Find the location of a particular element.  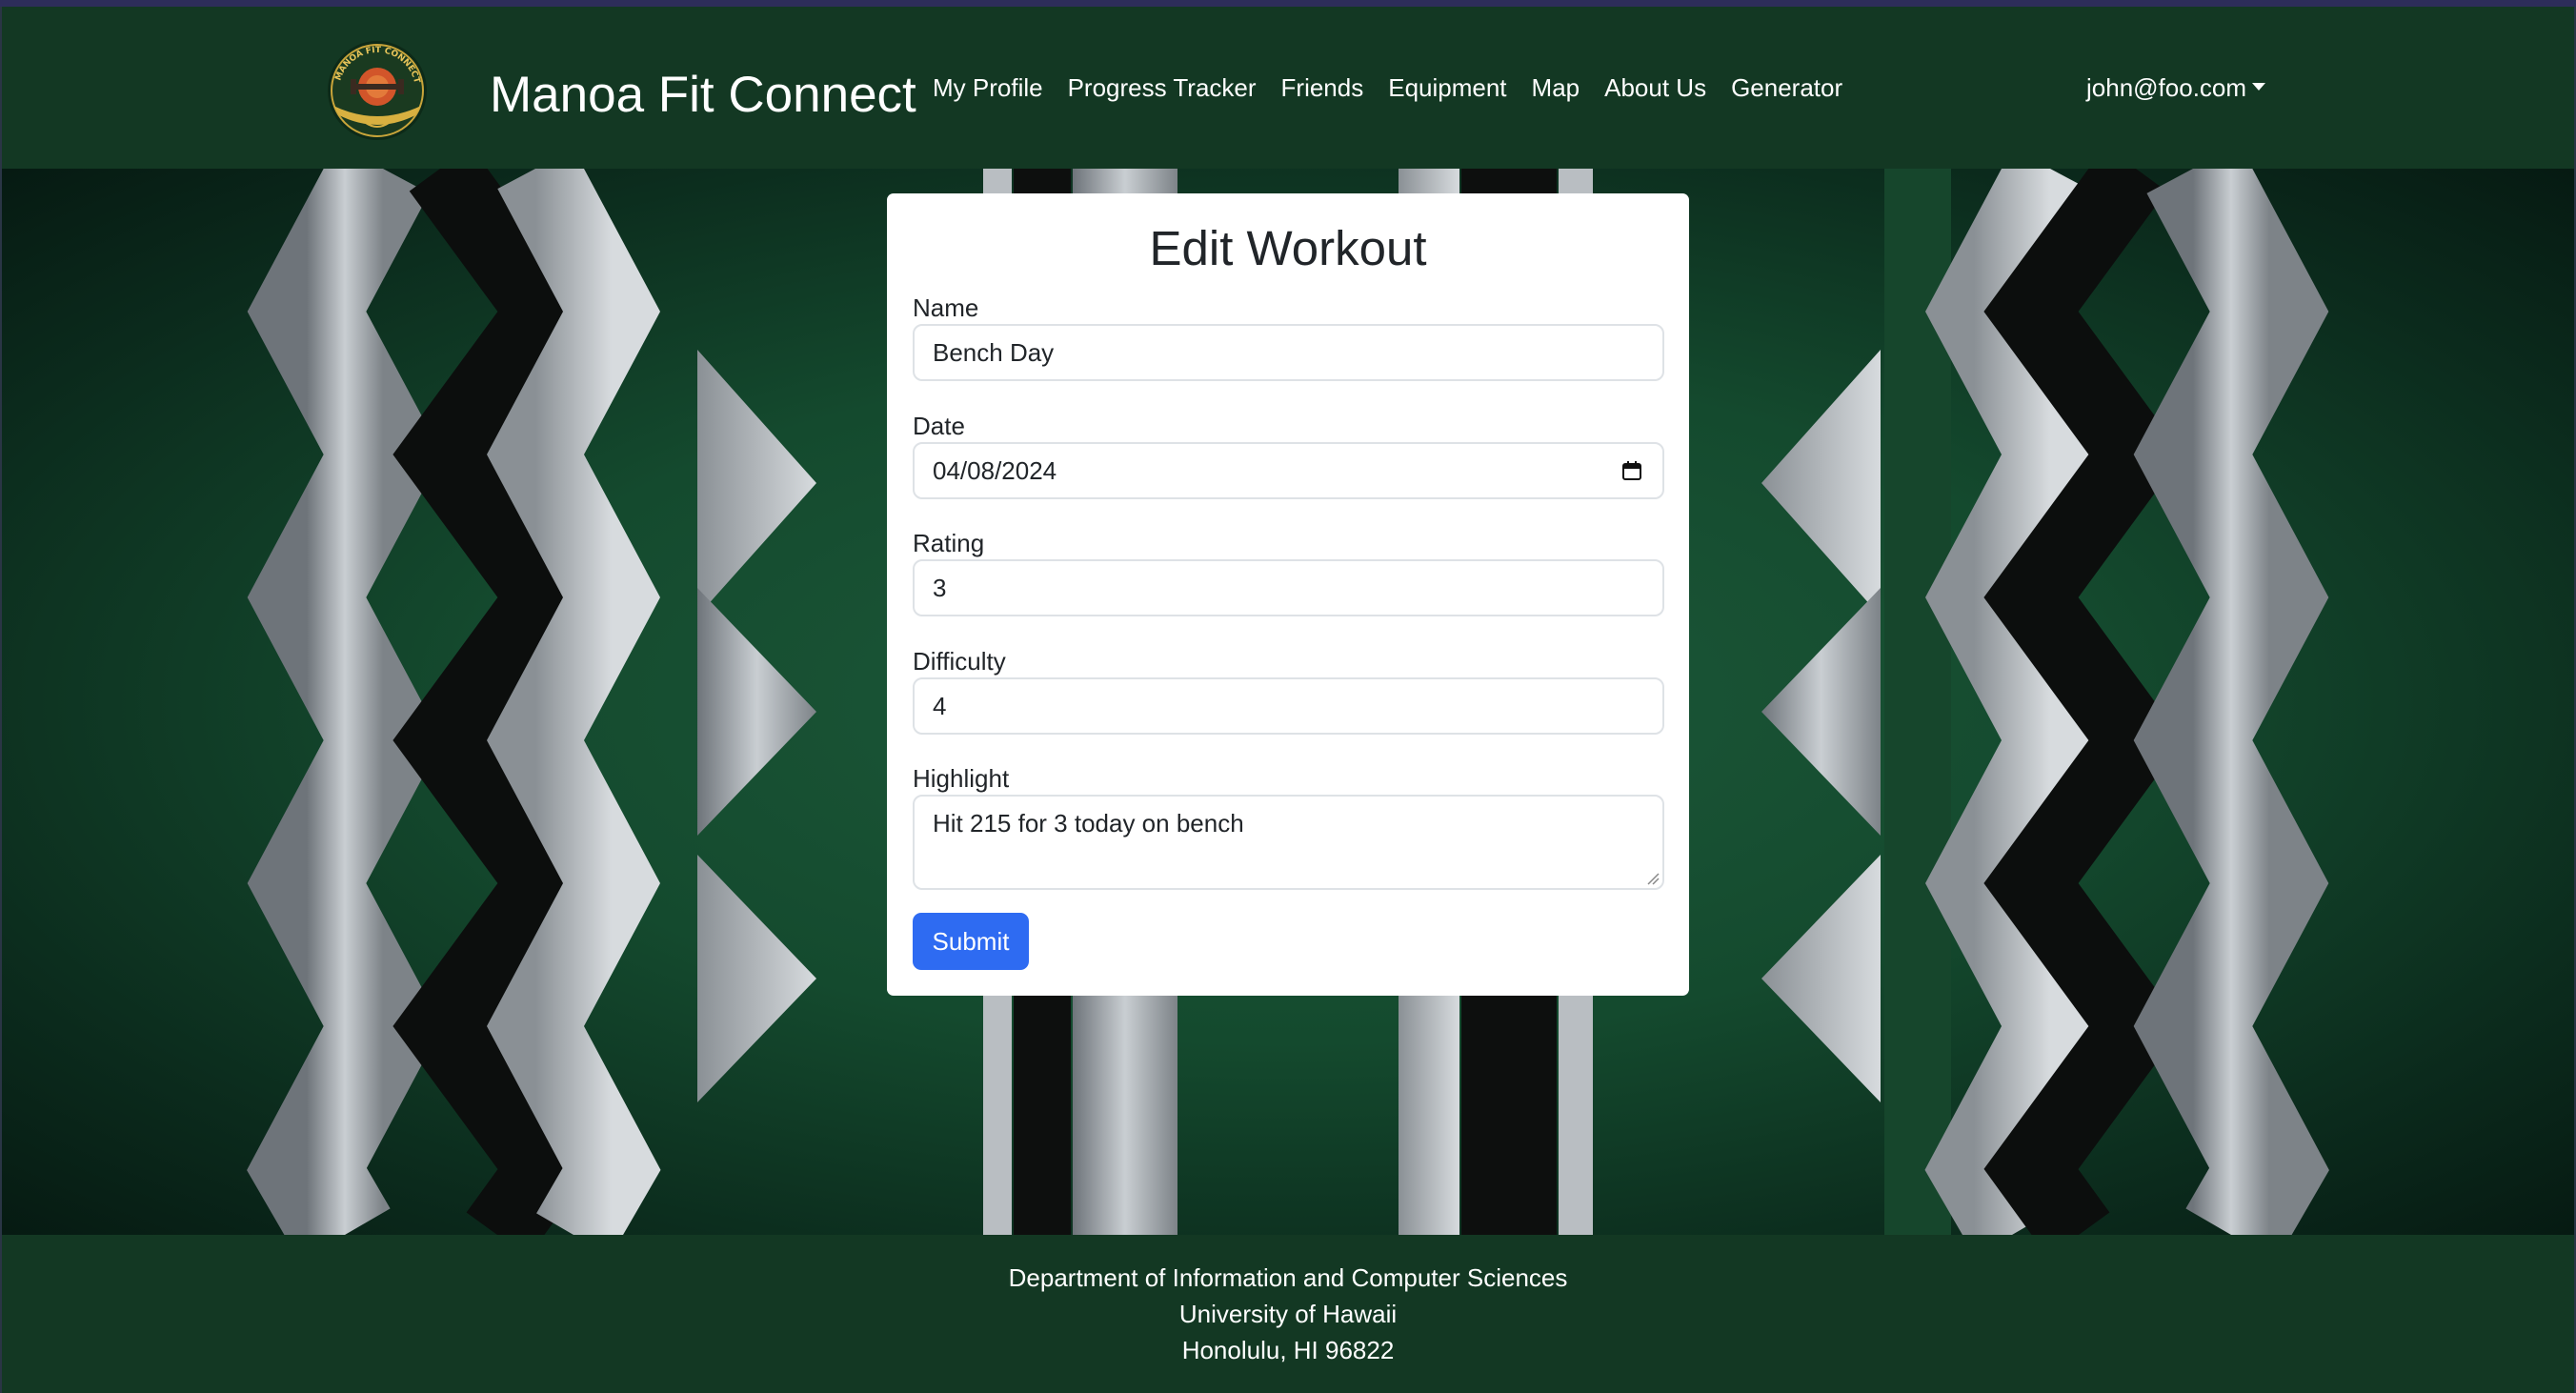

nav-link-map: Map is located at coordinates (1556, 88).